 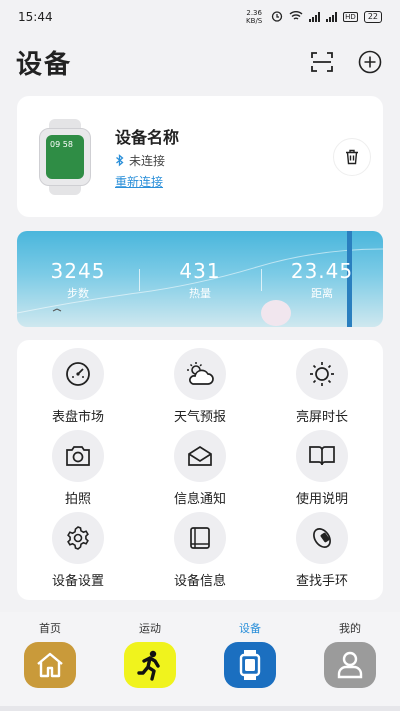 What do you see at coordinates (77, 417) in the screenshot?
I see `feature-label: 表盘市场` at bounding box center [77, 417].